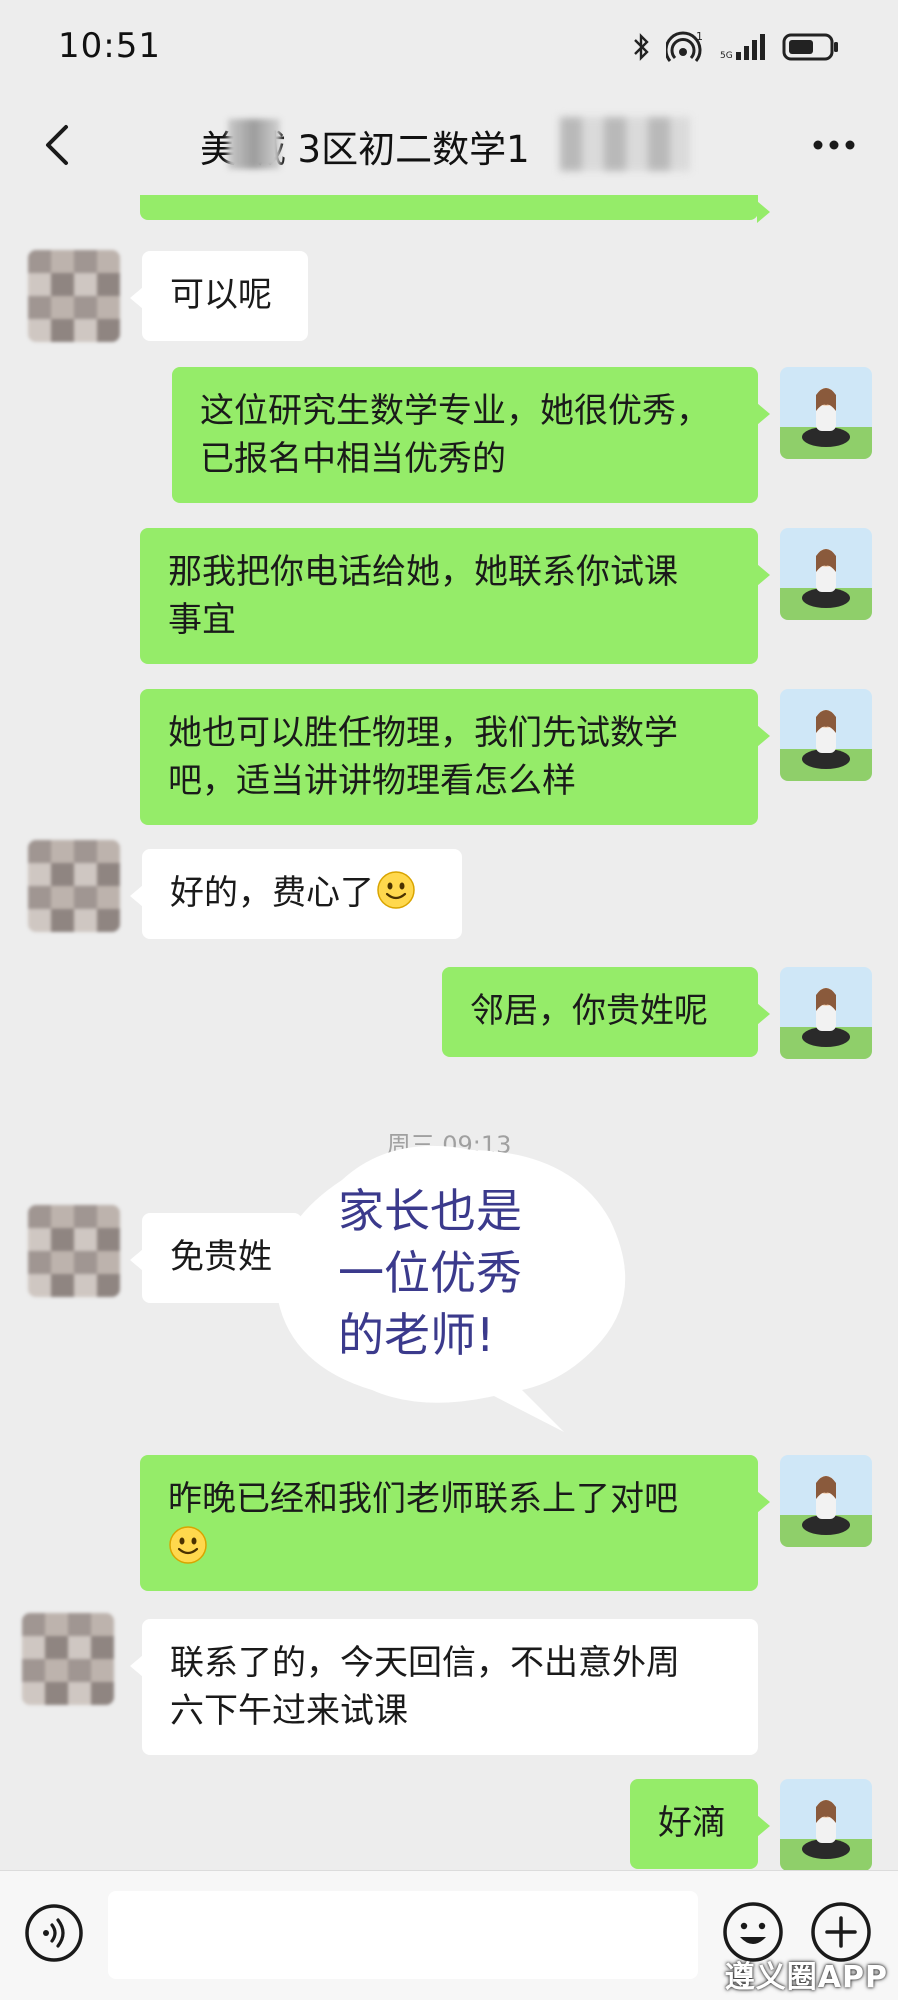  I want to click on message-text-line: 她也可以胜任物理，我们先试数学, so click(423, 733).